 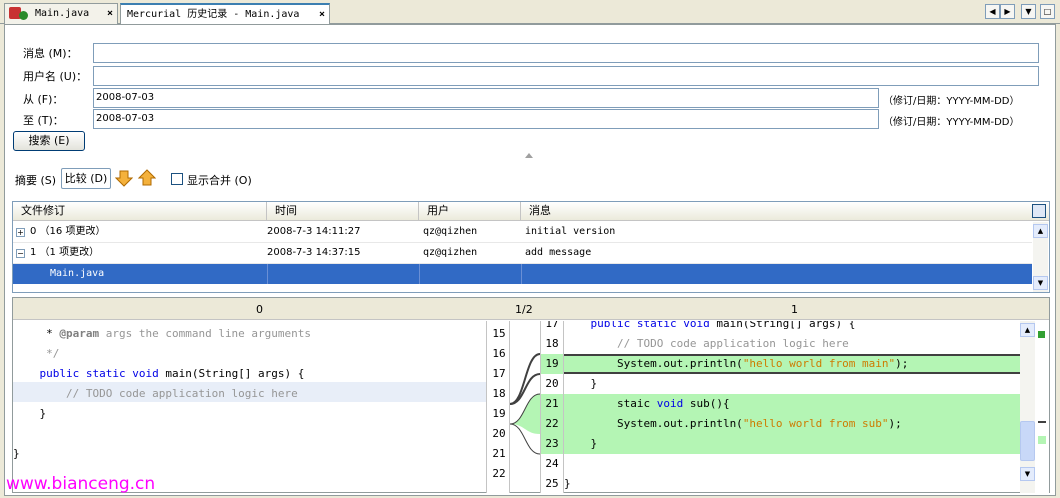 What do you see at coordinates (450, 252) in the screenshot?
I see `user-cell: qz@qizhen` at bounding box center [450, 252].